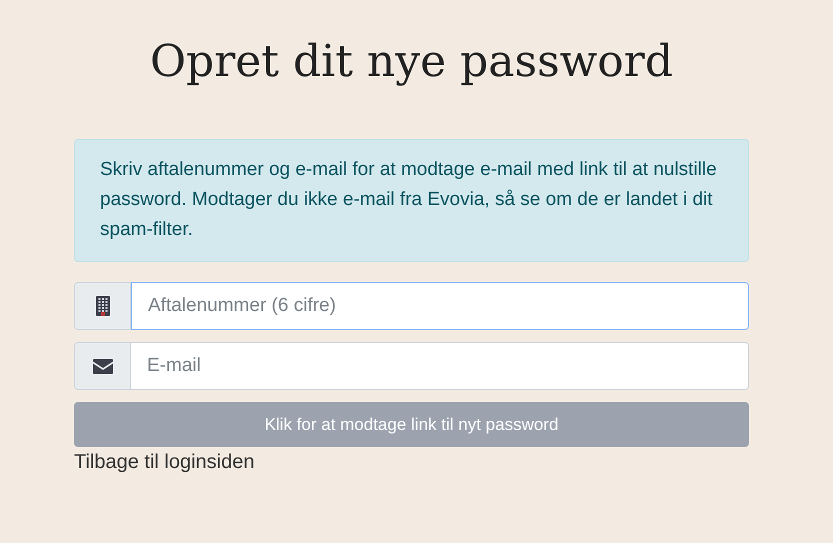 The height and width of the screenshot is (543, 833). I want to click on building-icon, so click(103, 306).